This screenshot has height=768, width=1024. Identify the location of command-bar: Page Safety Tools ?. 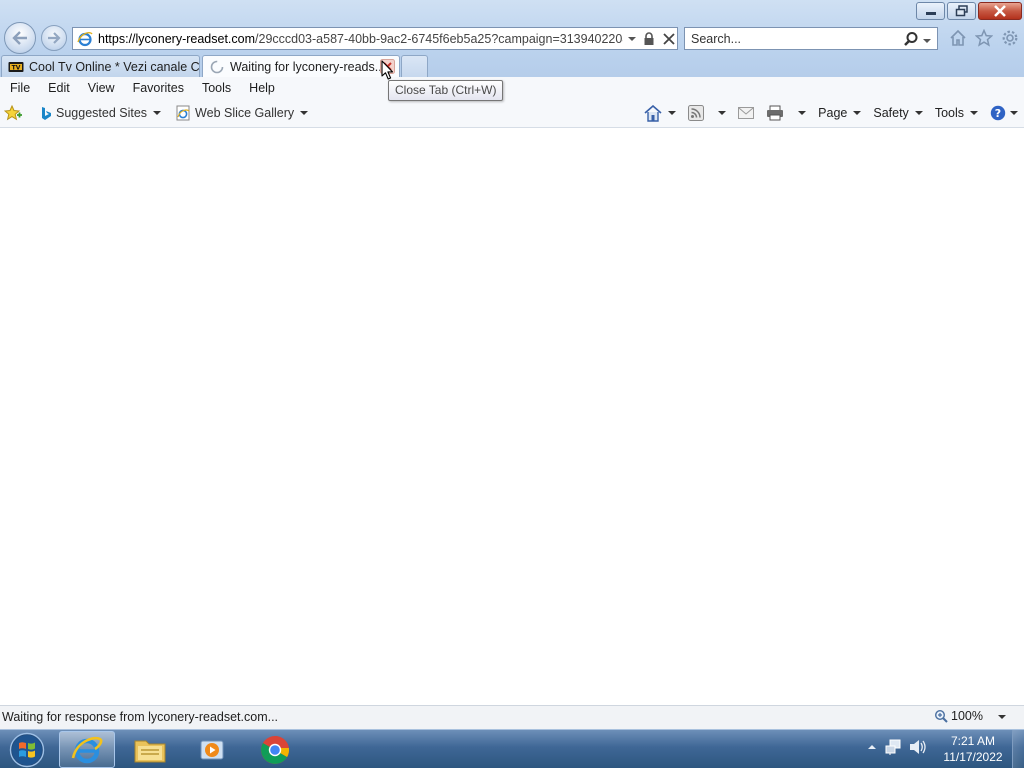
(825, 113).